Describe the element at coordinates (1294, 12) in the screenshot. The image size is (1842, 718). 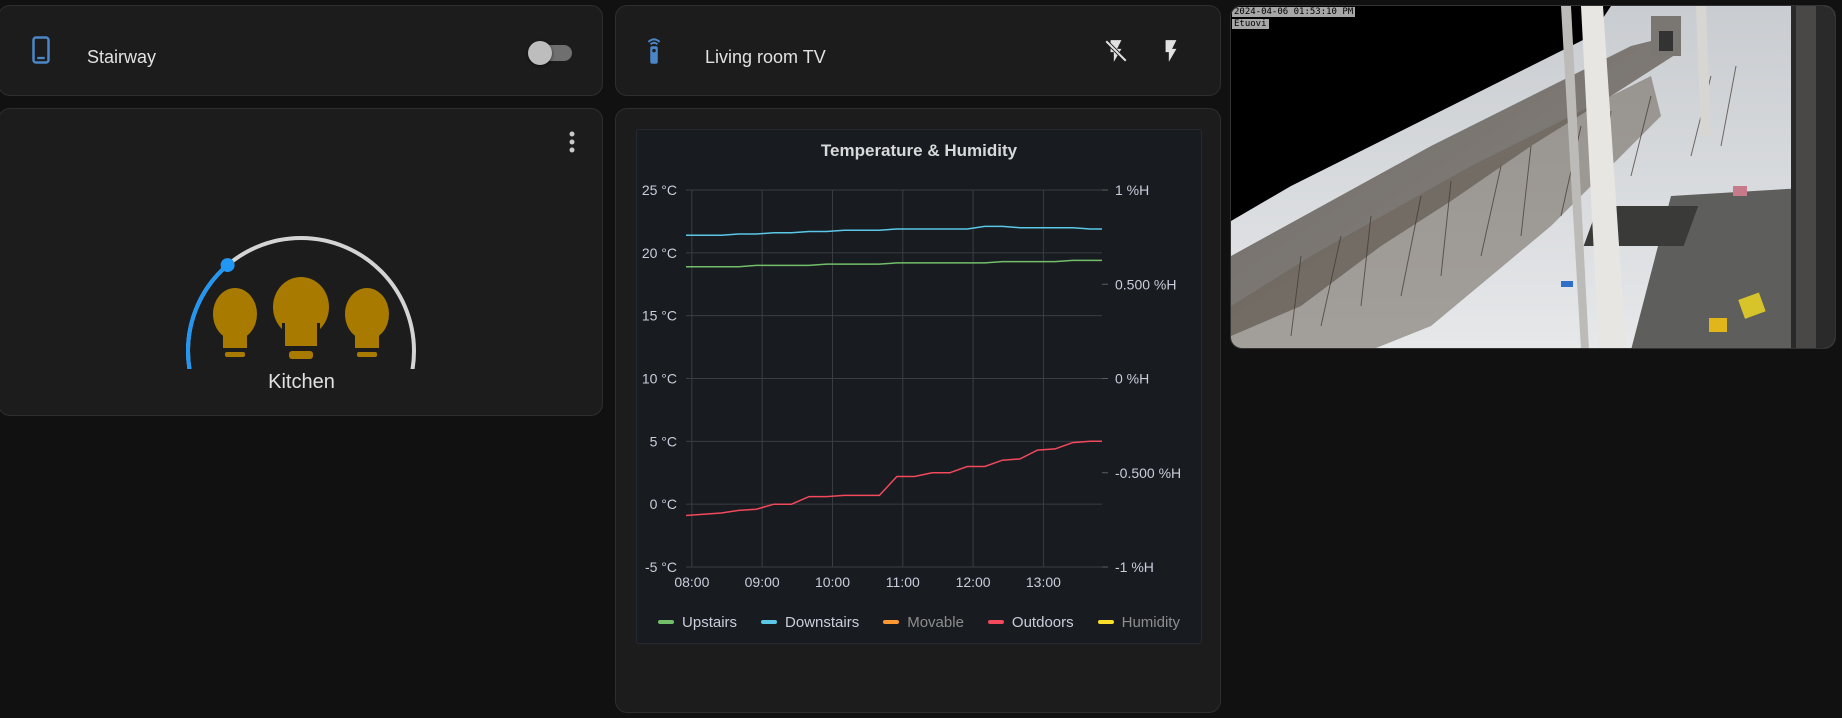
I see `camera-timestamp: 2024-04-06 01:53:10 PM` at that location.